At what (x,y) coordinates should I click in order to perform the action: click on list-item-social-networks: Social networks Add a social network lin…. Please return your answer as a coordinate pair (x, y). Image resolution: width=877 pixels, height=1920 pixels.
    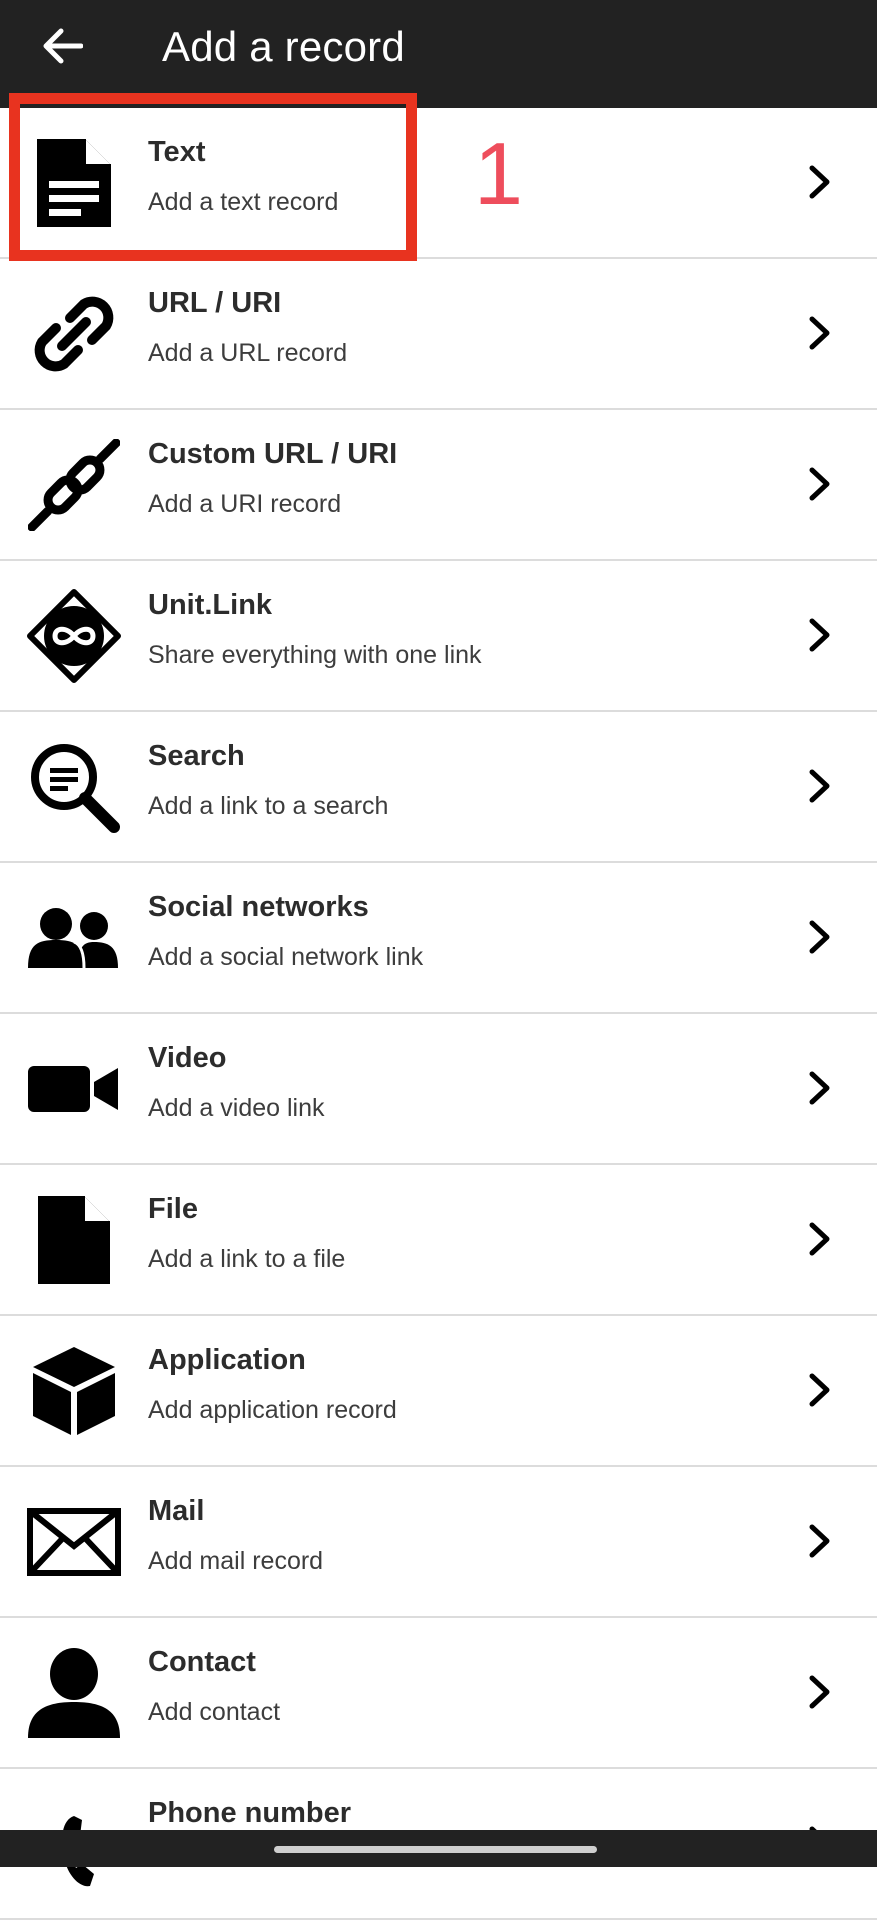
    Looking at the image, I should click on (438, 938).